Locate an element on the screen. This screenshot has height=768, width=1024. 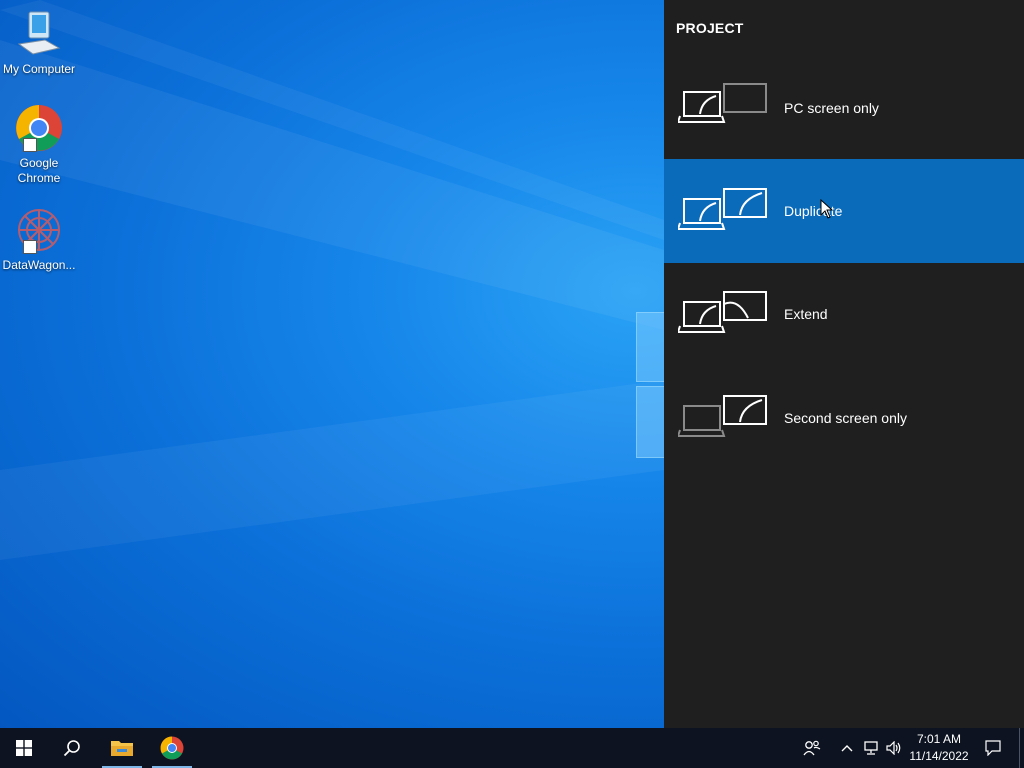
desktop-icon-my-computer: My Computer is located at coordinates (39, 43).